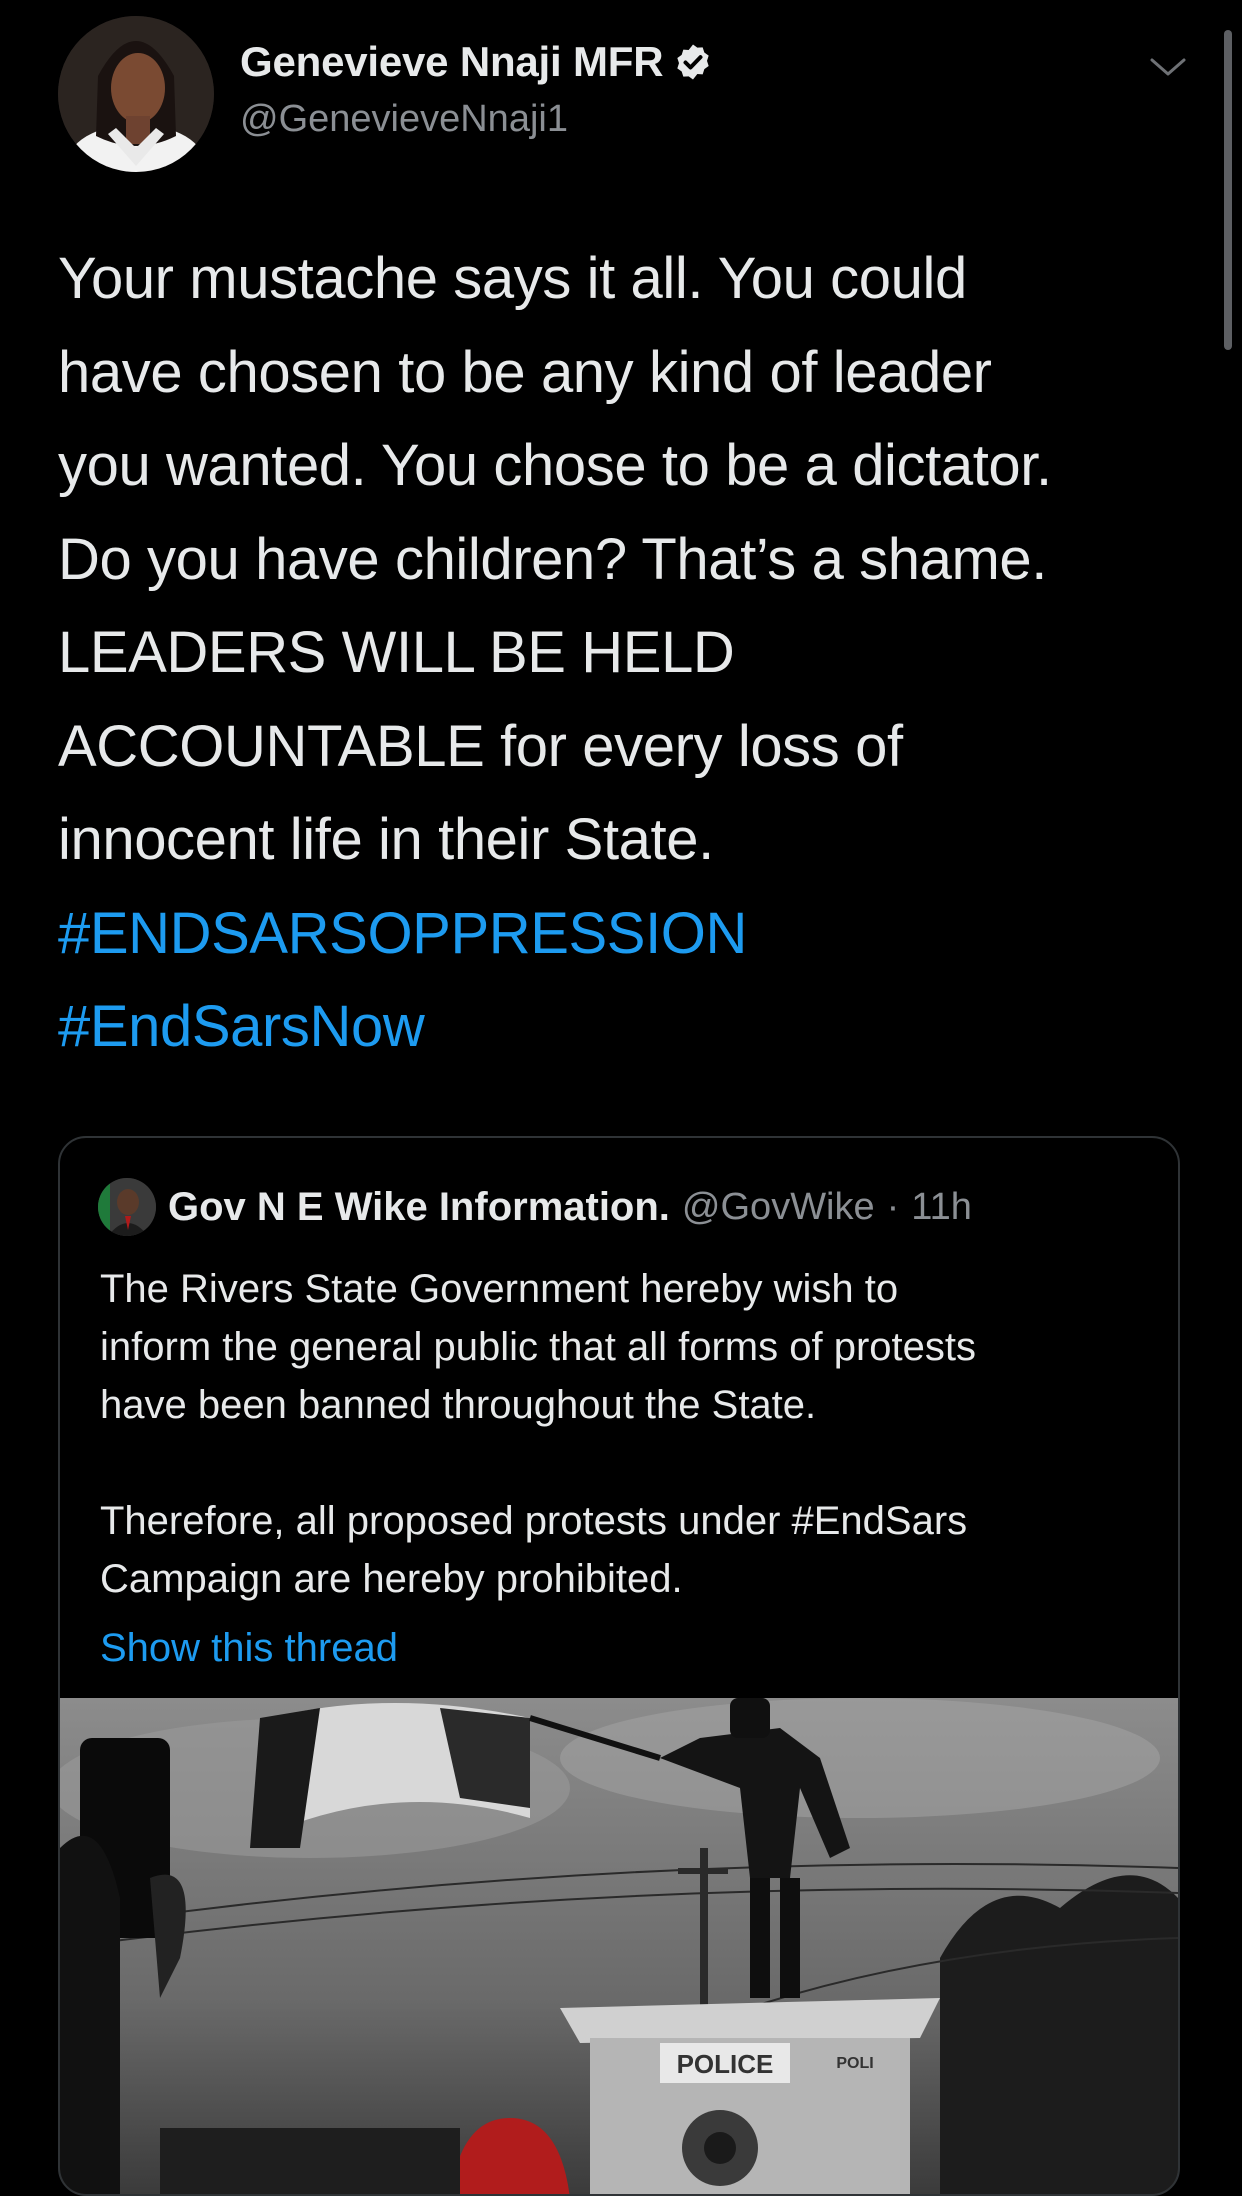  What do you see at coordinates (552, 559) in the screenshot?
I see `tweet-text-line: Do you have children? That’s a shame.` at bounding box center [552, 559].